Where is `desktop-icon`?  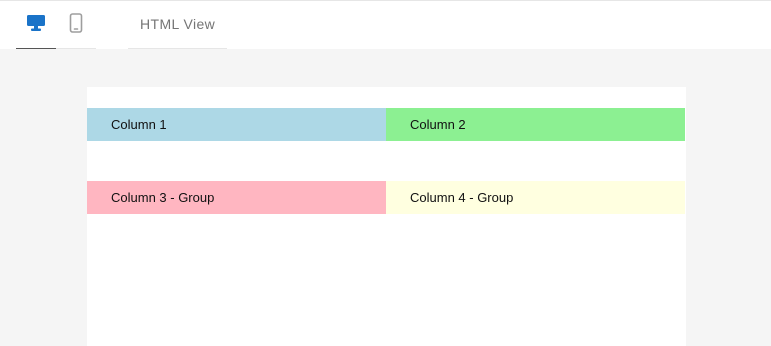
desktop-icon is located at coordinates (36, 25).